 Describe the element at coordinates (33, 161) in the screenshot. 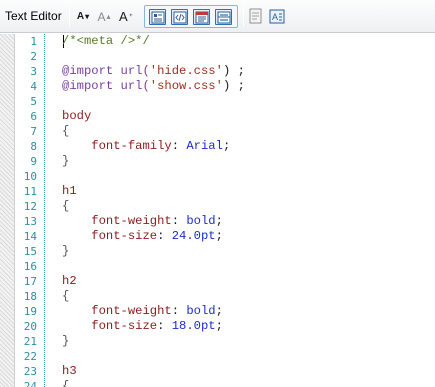

I see `line-number: 9` at that location.